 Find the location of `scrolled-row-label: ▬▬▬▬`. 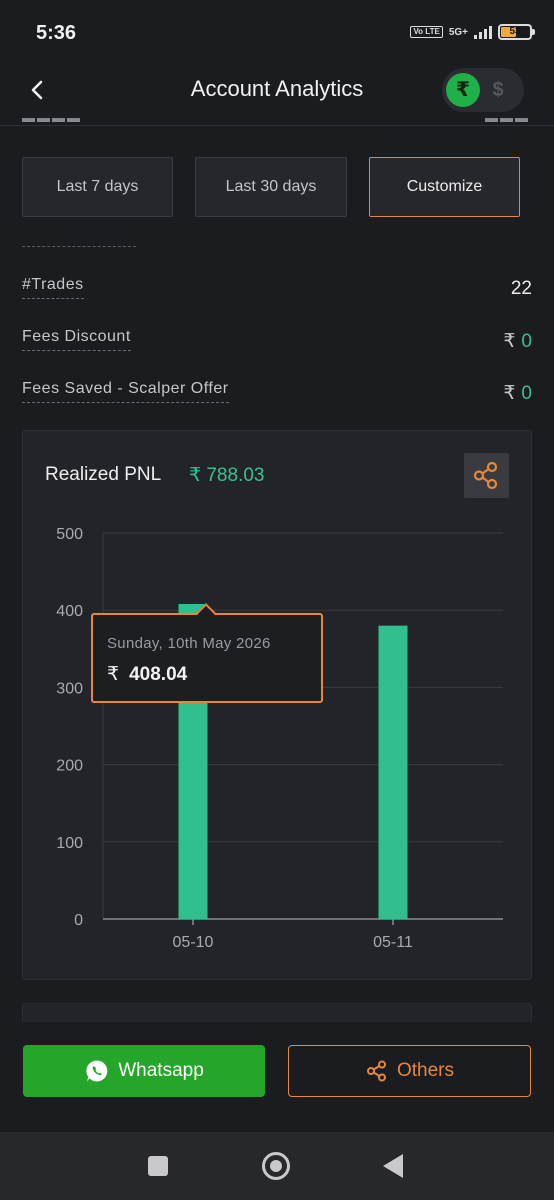

scrolled-row-label: ▬▬▬▬ is located at coordinates (62, 124).